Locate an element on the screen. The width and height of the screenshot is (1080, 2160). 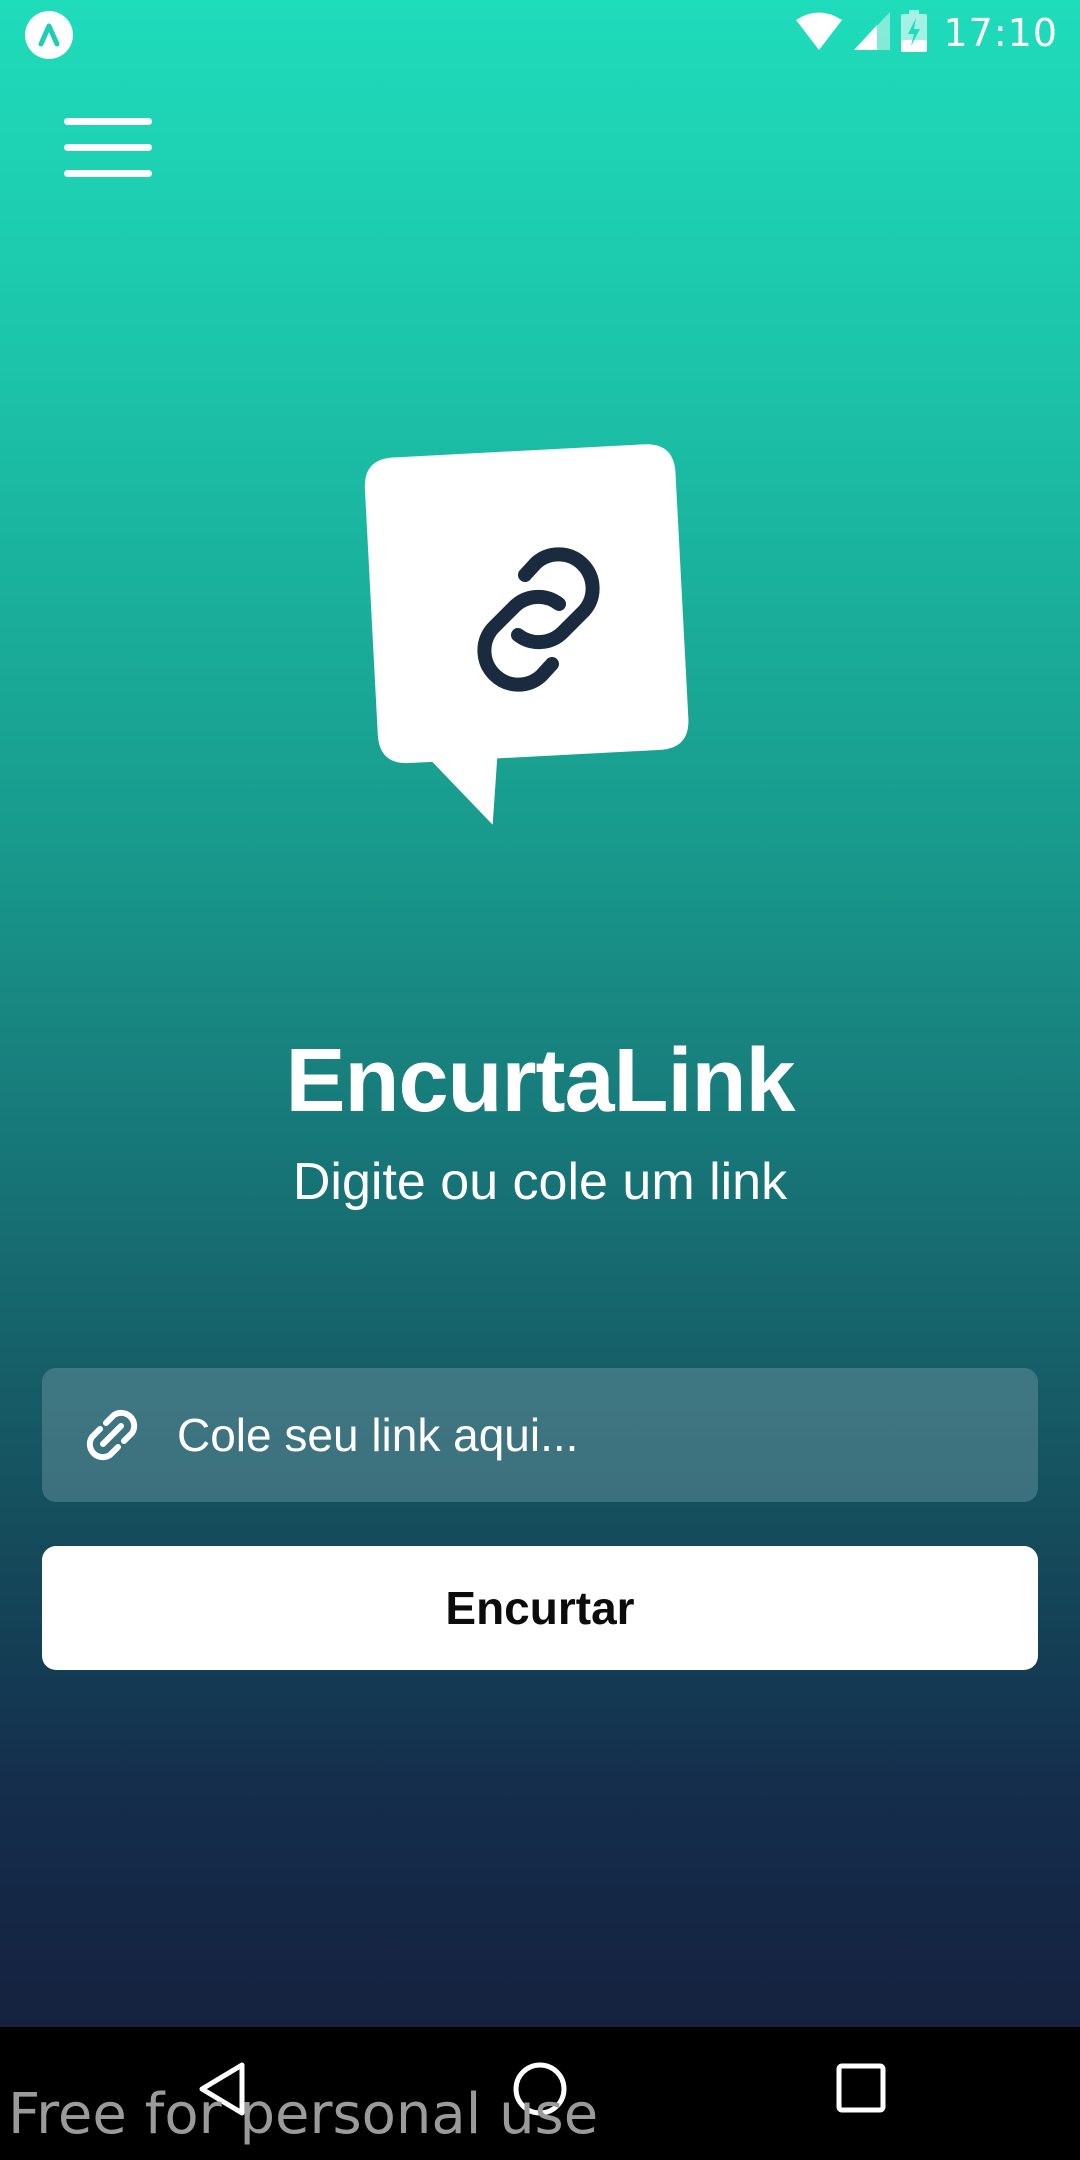
menu-button is located at coordinates (108, 148).